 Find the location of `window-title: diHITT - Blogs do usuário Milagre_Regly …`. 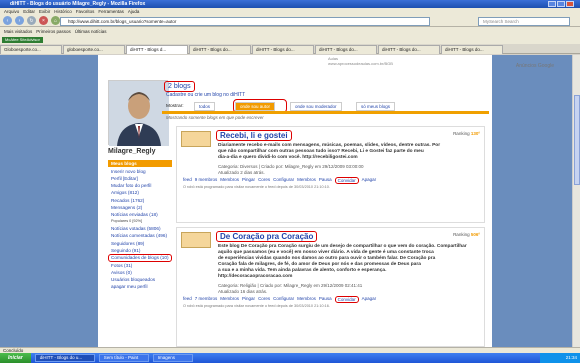

window-title: diHITT - Blogs do usuário Milagre_Regly … is located at coordinates (78, 4).